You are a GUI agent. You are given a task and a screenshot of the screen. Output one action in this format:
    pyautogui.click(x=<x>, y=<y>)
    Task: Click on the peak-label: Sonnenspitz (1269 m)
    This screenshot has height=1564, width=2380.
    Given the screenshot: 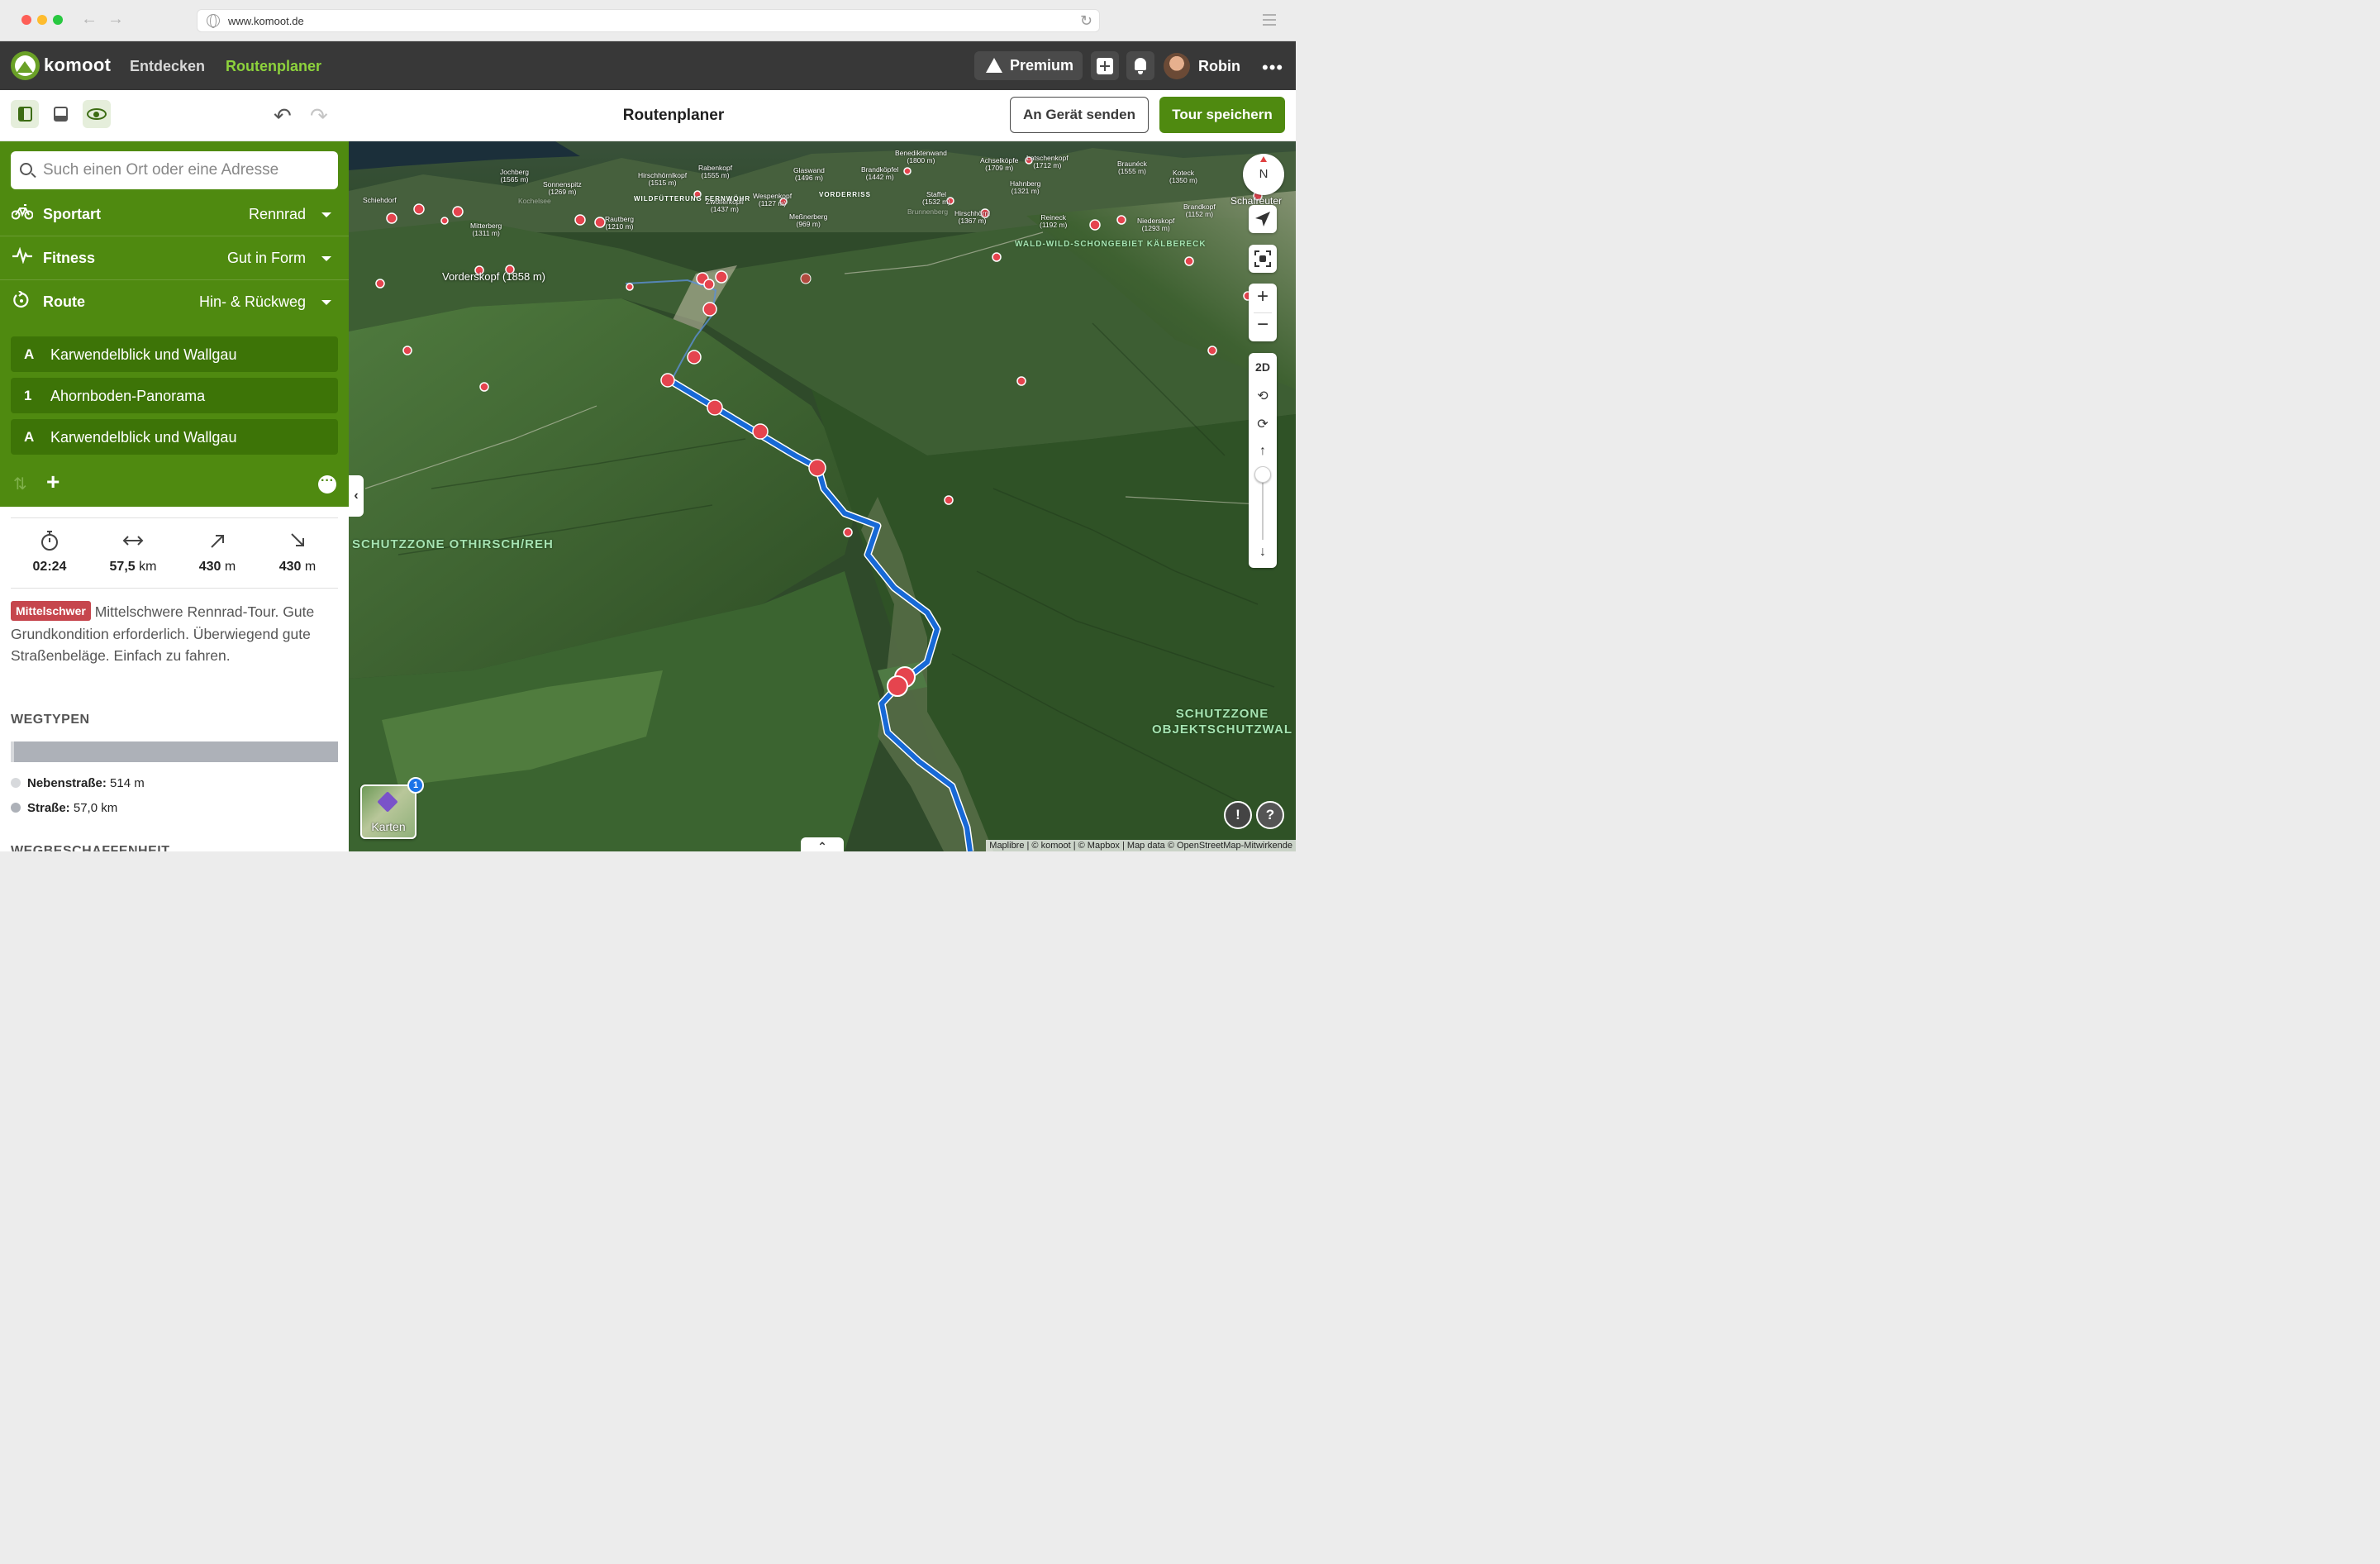 What is the action you would take?
    pyautogui.click(x=562, y=188)
    